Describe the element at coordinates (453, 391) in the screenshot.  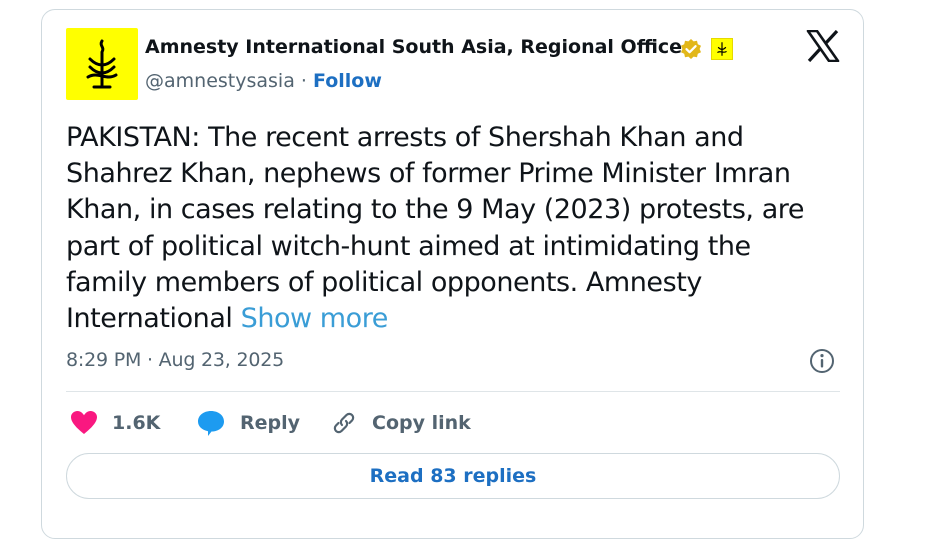
I see `divider` at that location.